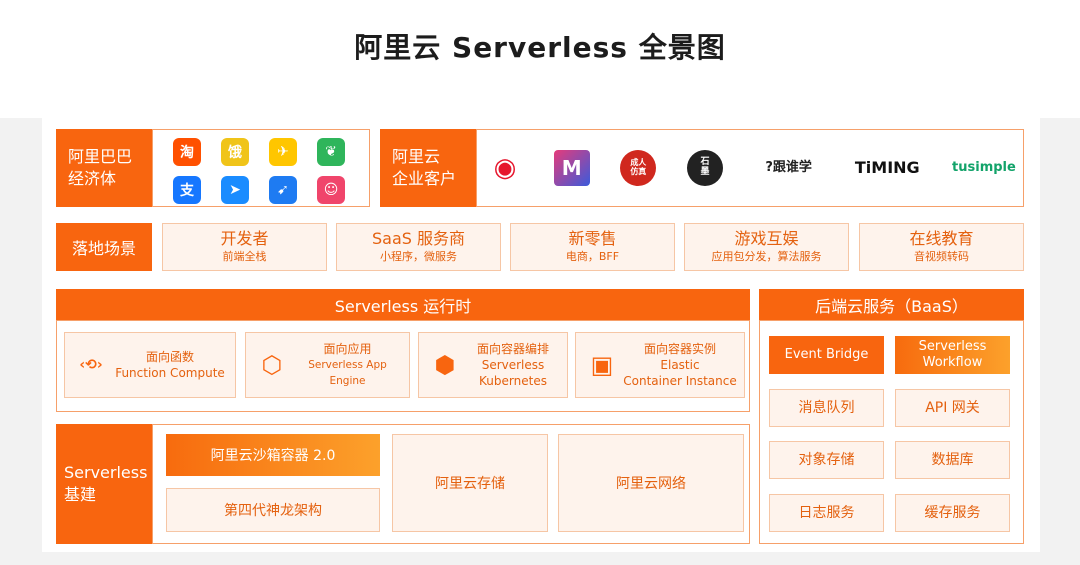 The image size is (1080, 565). Describe the element at coordinates (104, 247) in the screenshot. I see `scenarios-label: 落地场景` at that location.